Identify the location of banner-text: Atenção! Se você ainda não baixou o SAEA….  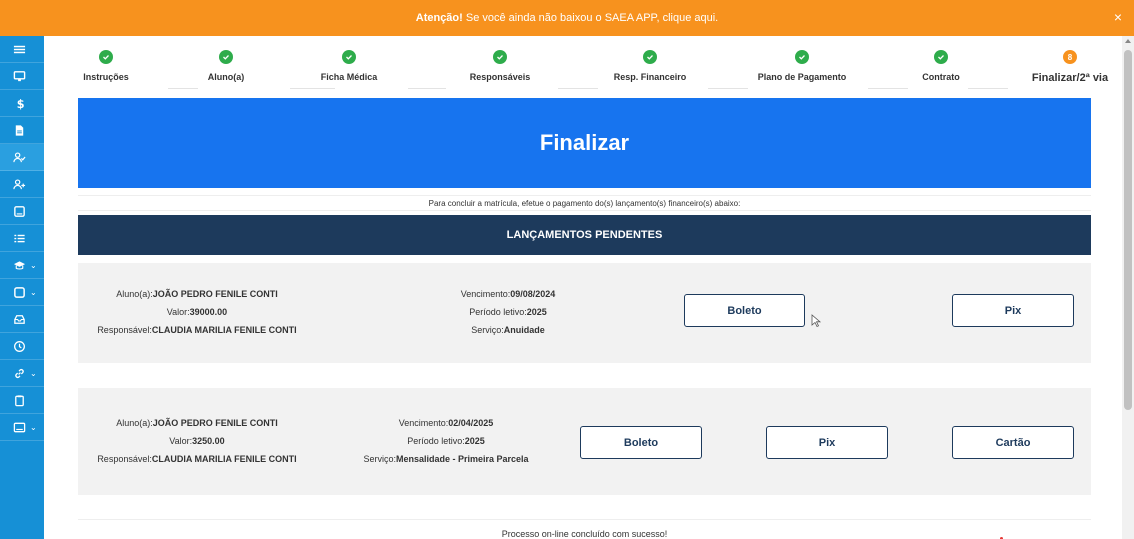
(567, 18).